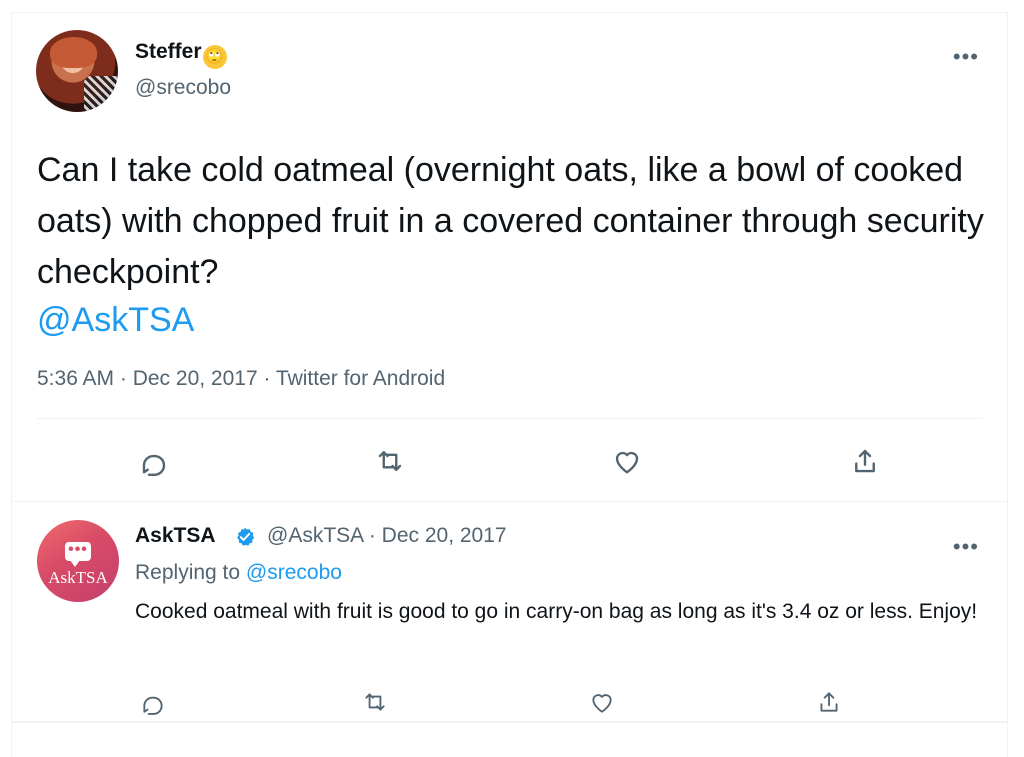 The width and height of the screenshot is (1024, 757). I want to click on replying-handle-link: @srecobo, so click(294, 572).